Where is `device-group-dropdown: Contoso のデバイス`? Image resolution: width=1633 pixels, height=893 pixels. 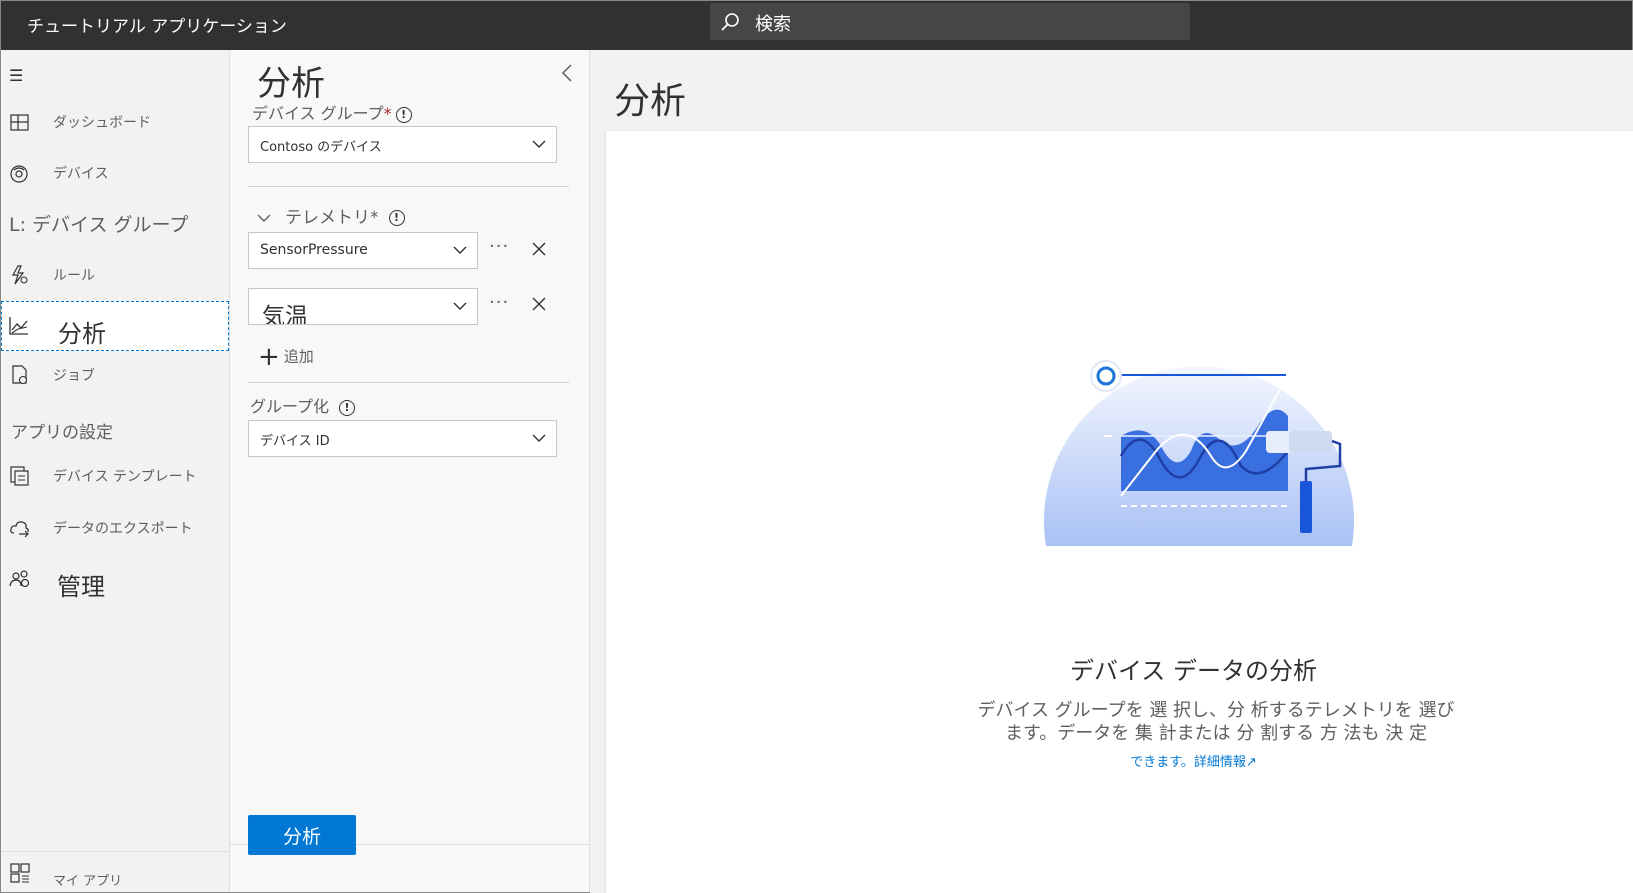
device-group-dropdown: Contoso のデバイス is located at coordinates (402, 144).